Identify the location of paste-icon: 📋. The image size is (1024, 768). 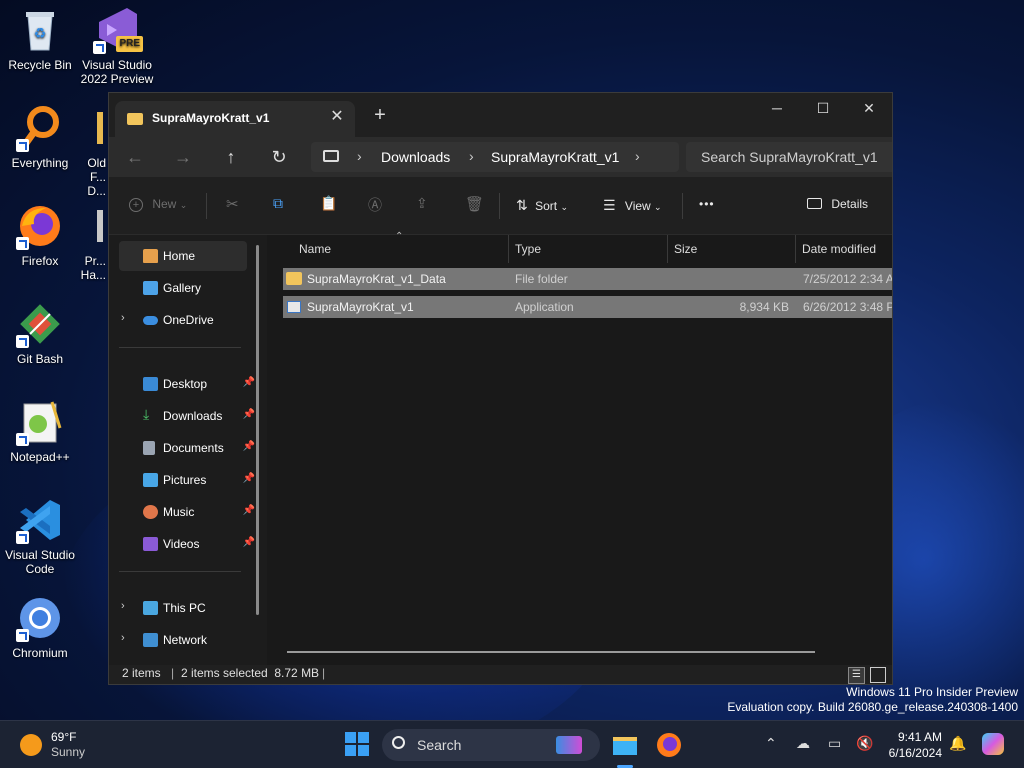
(328, 205).